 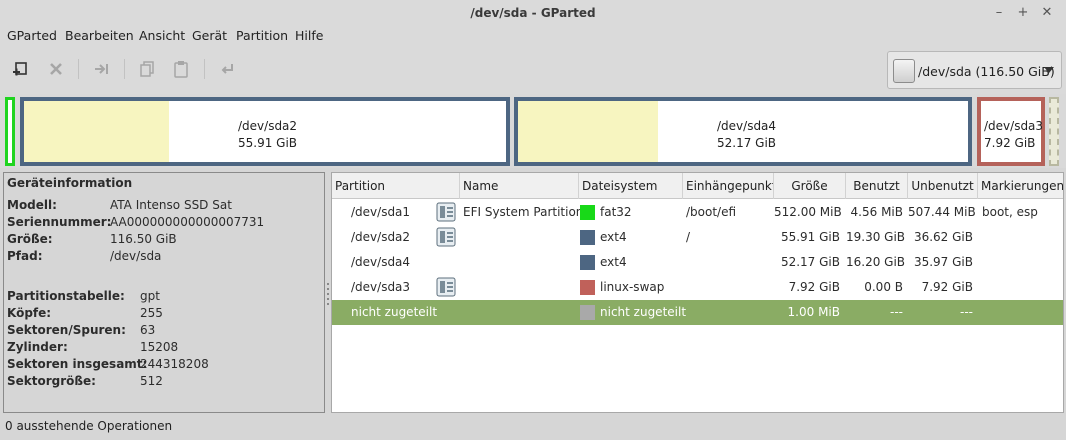 I want to click on column-unused: Unbenutzt, so click(x=943, y=186).